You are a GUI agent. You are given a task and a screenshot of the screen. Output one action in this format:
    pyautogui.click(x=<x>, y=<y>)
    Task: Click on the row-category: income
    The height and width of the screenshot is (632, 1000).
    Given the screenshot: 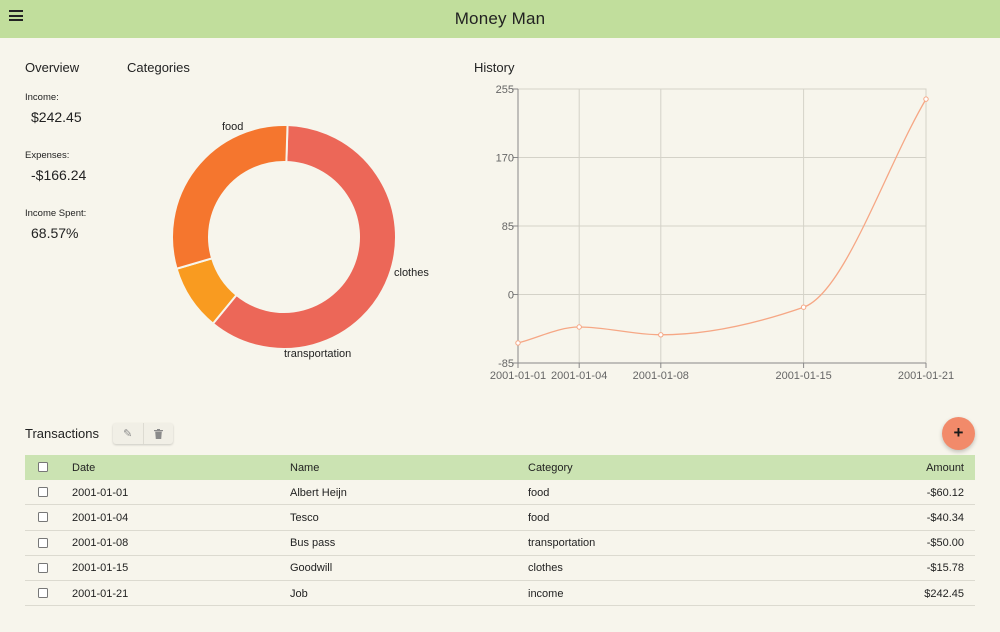 What is the action you would take?
    pyautogui.click(x=546, y=593)
    